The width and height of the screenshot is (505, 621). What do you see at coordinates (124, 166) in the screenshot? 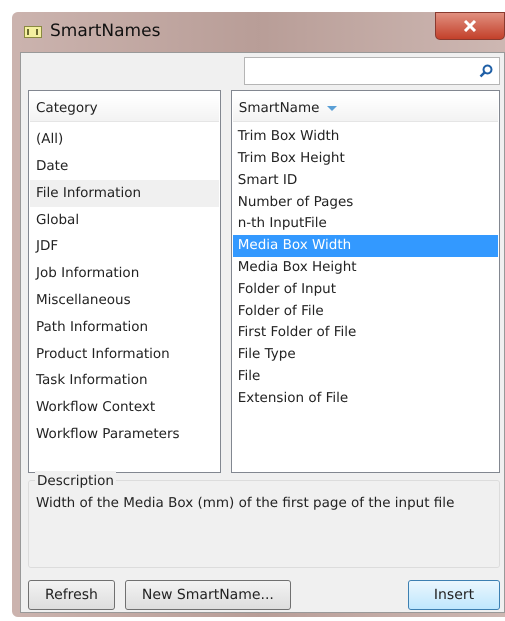
I see `list-item: Date` at bounding box center [124, 166].